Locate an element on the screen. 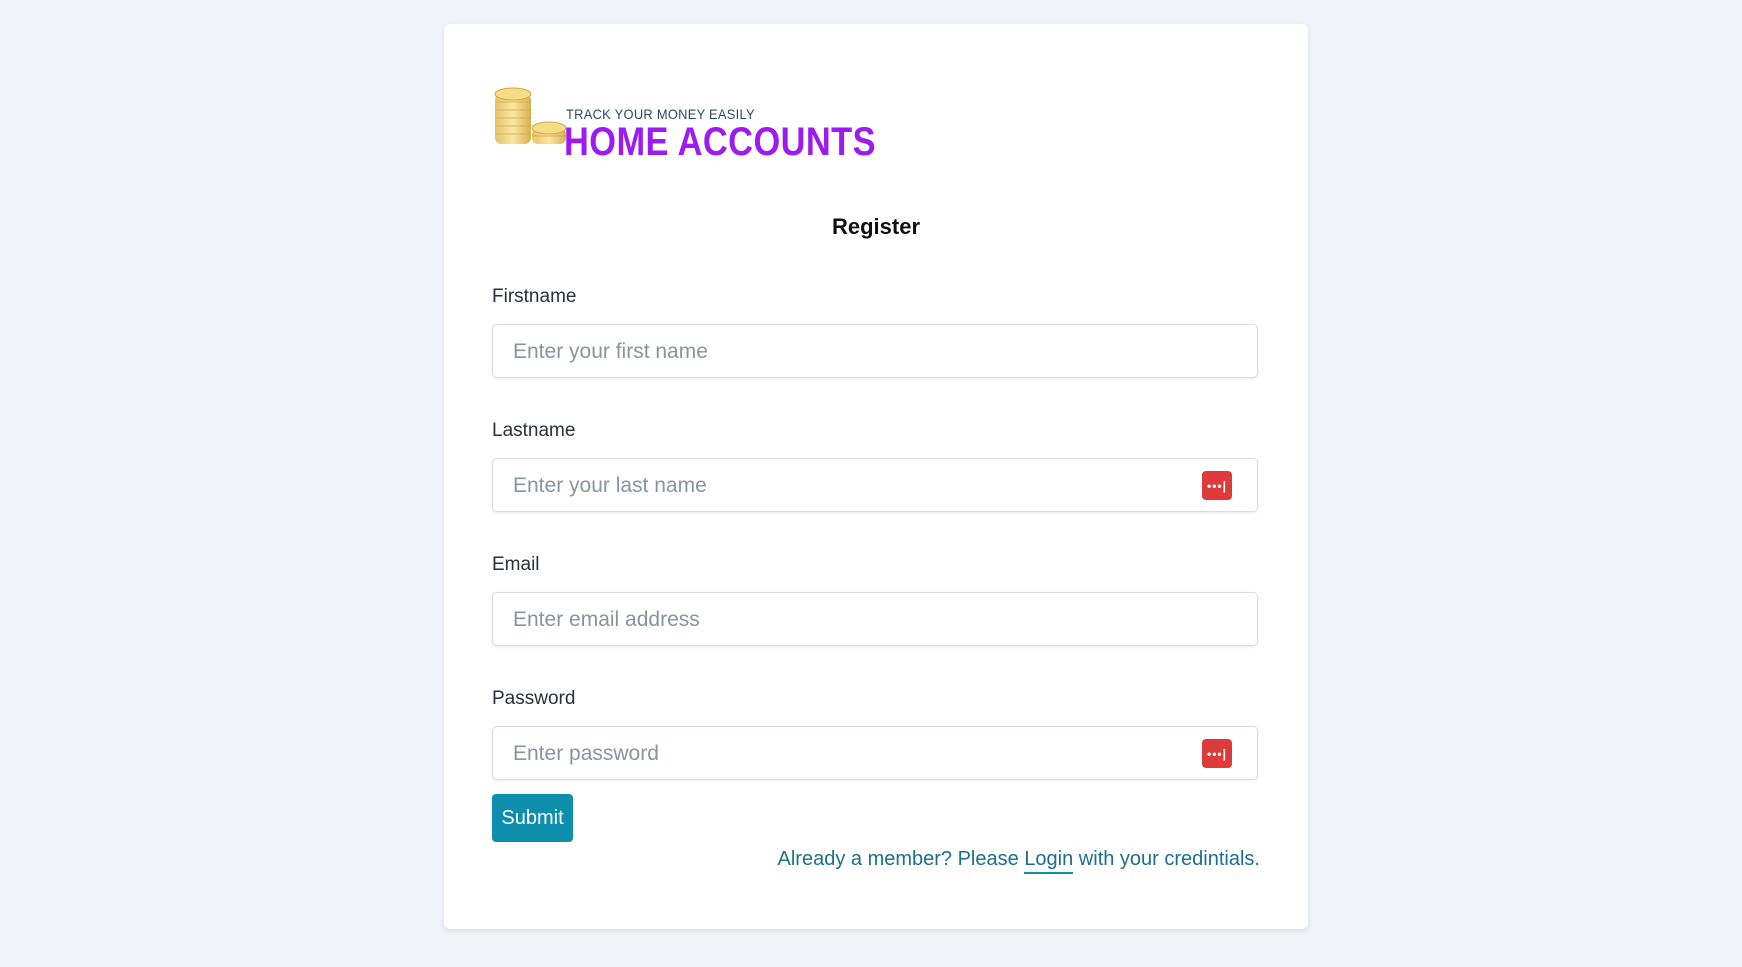 The height and width of the screenshot is (967, 1742). submit-button: Submit is located at coordinates (532, 818).